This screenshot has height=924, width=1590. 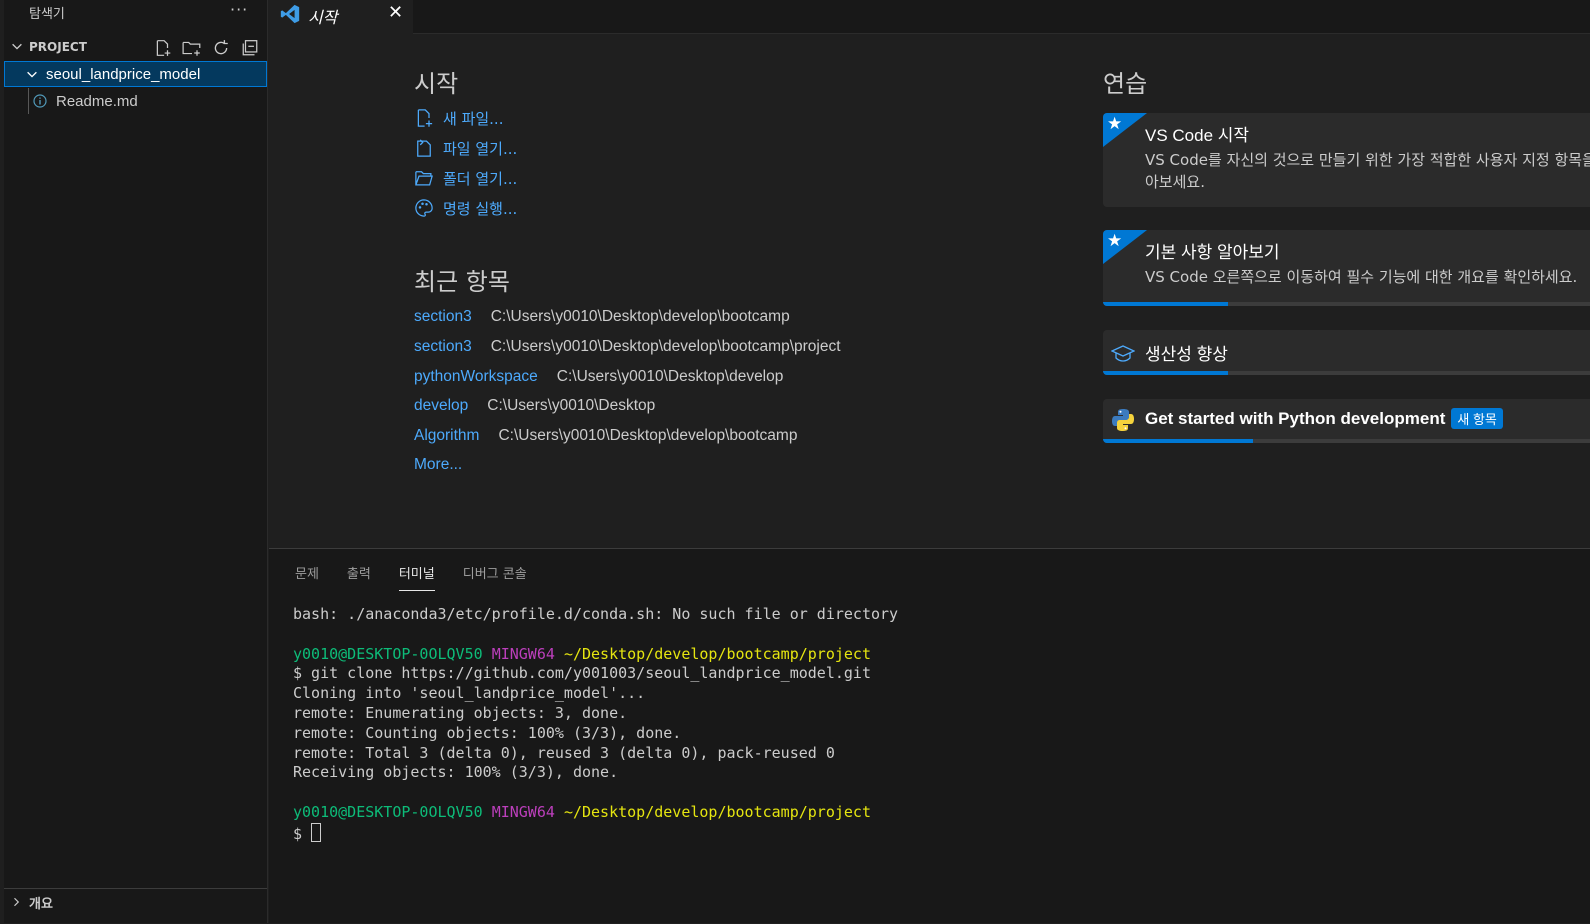 I want to click on editor-tab-bar: 시작 ✕, so click(x=929, y=17).